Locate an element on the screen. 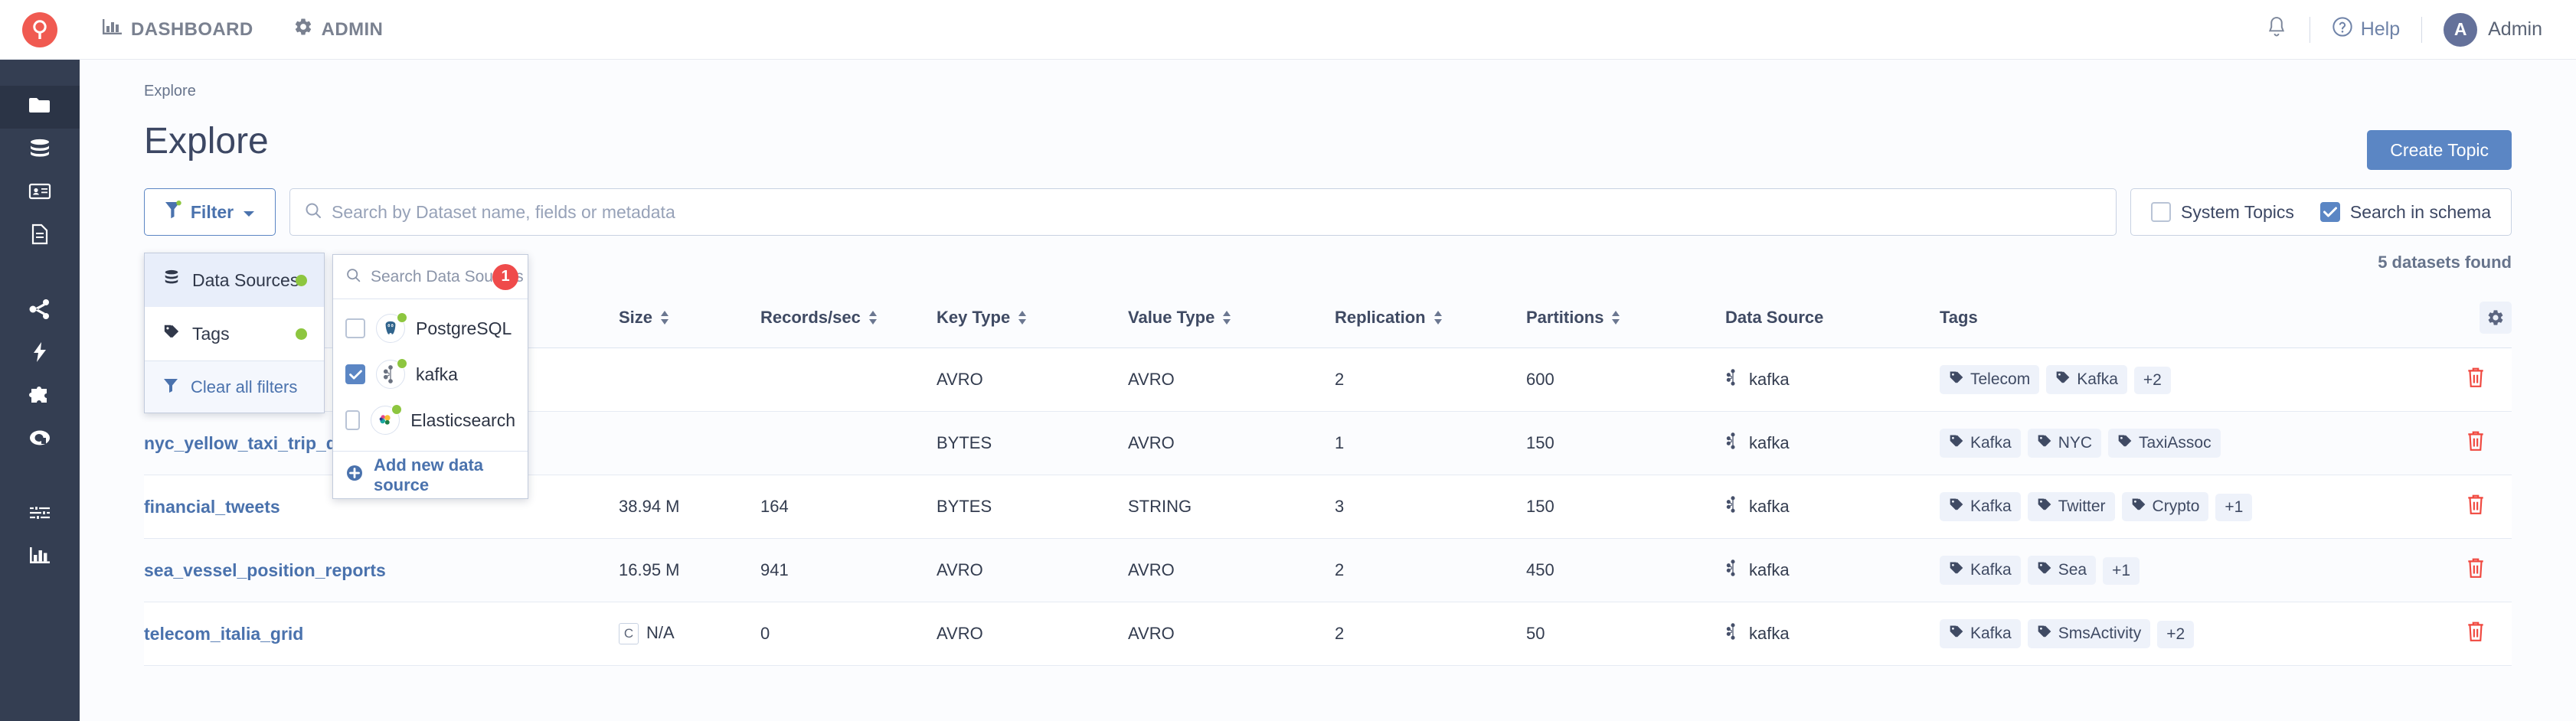 The width and height of the screenshot is (2576, 721). sidebar-item-id-card is located at coordinates (40, 193).